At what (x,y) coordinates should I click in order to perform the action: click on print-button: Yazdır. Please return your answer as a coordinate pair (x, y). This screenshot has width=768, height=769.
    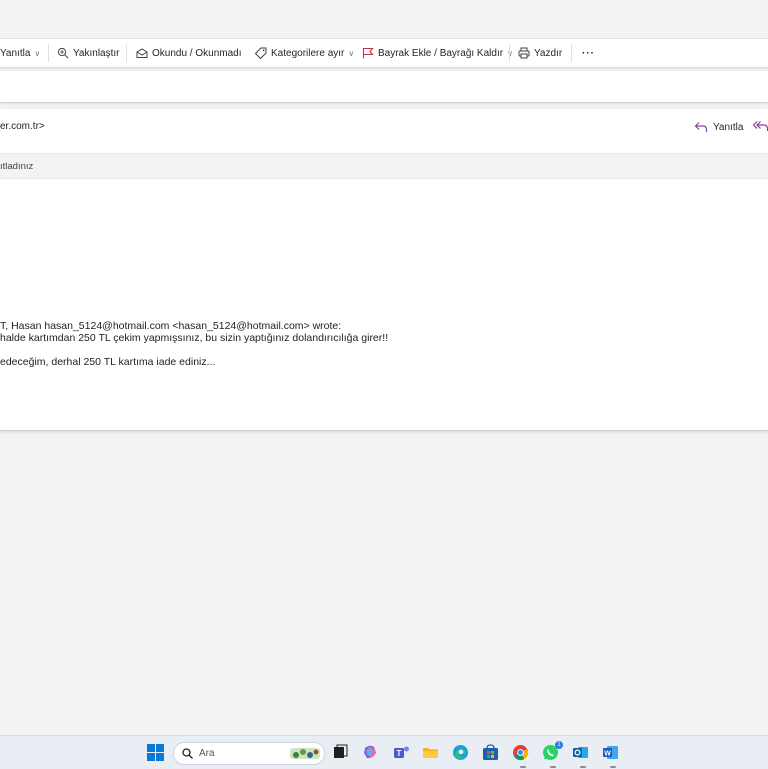
    Looking at the image, I should click on (540, 53).